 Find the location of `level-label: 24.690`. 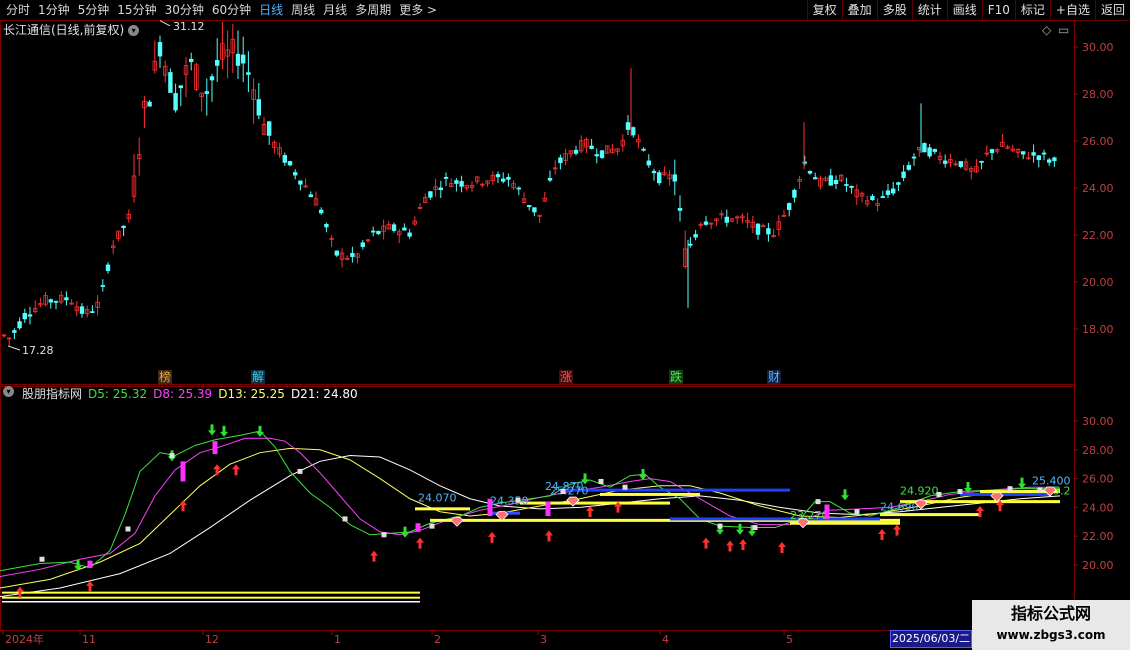

level-label: 24.690 is located at coordinates (899, 506).